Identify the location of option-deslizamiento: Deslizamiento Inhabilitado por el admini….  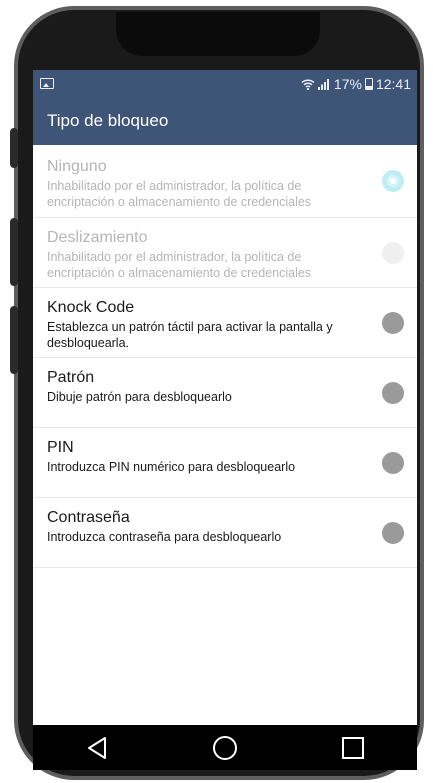
(225, 253).